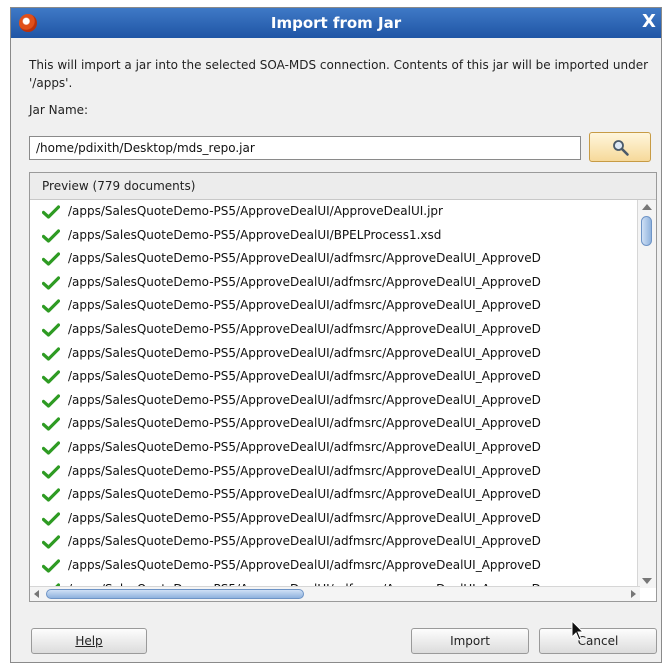  Describe the element at coordinates (578, 630) in the screenshot. I see `mouse-pointer-icon` at that location.